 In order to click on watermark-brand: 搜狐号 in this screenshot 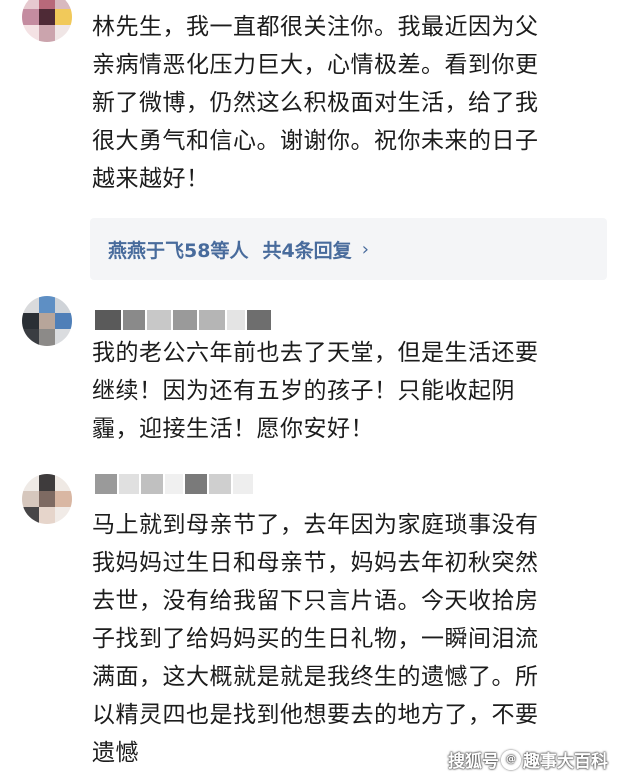, I will do `click(473, 762)`.